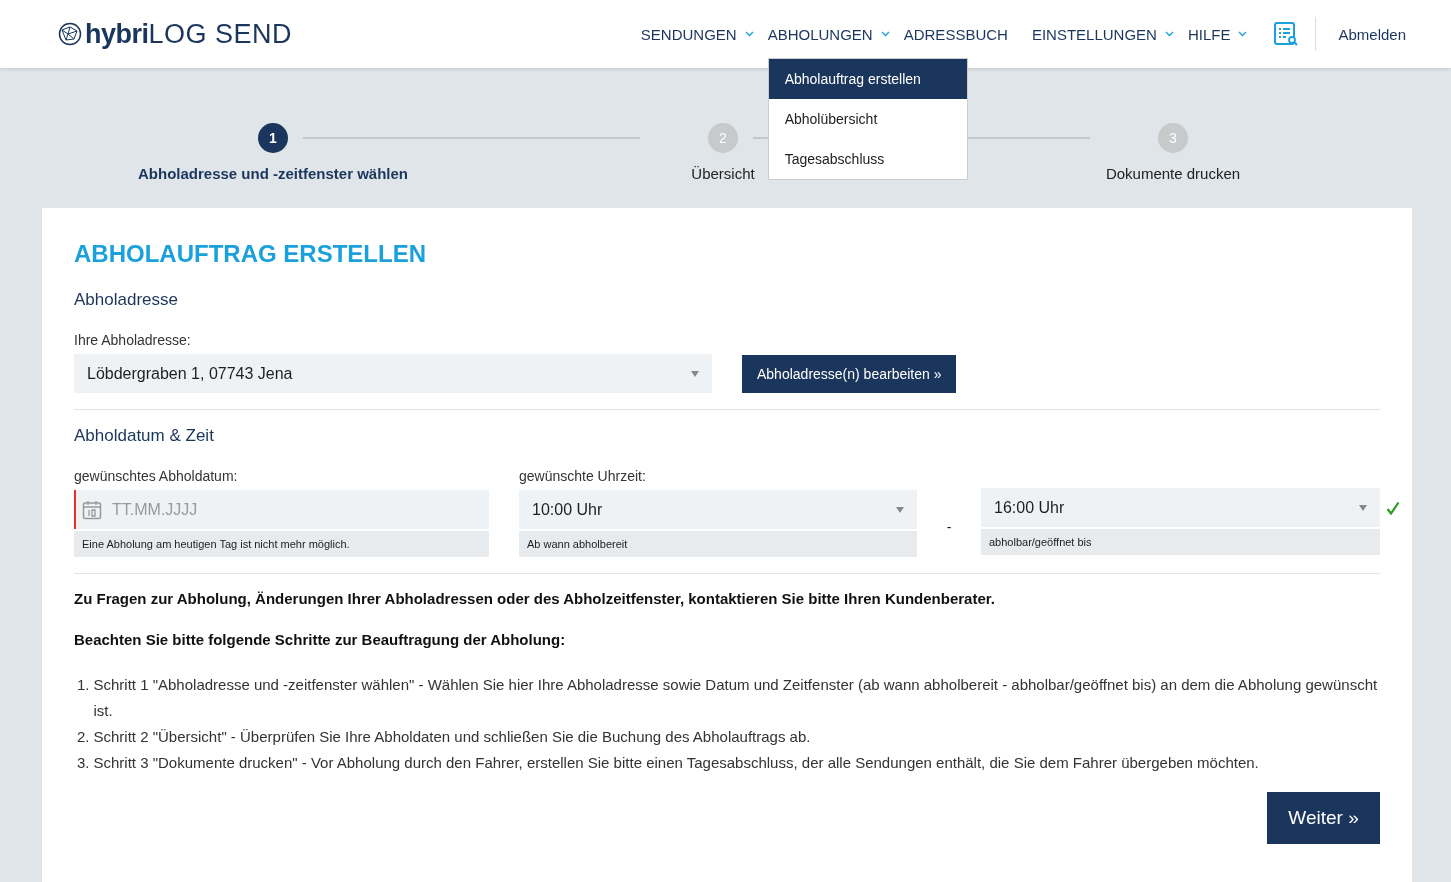 The width and height of the screenshot is (1451, 882). I want to click on nav-menu-item: ABHOLUNGEN, so click(828, 34).